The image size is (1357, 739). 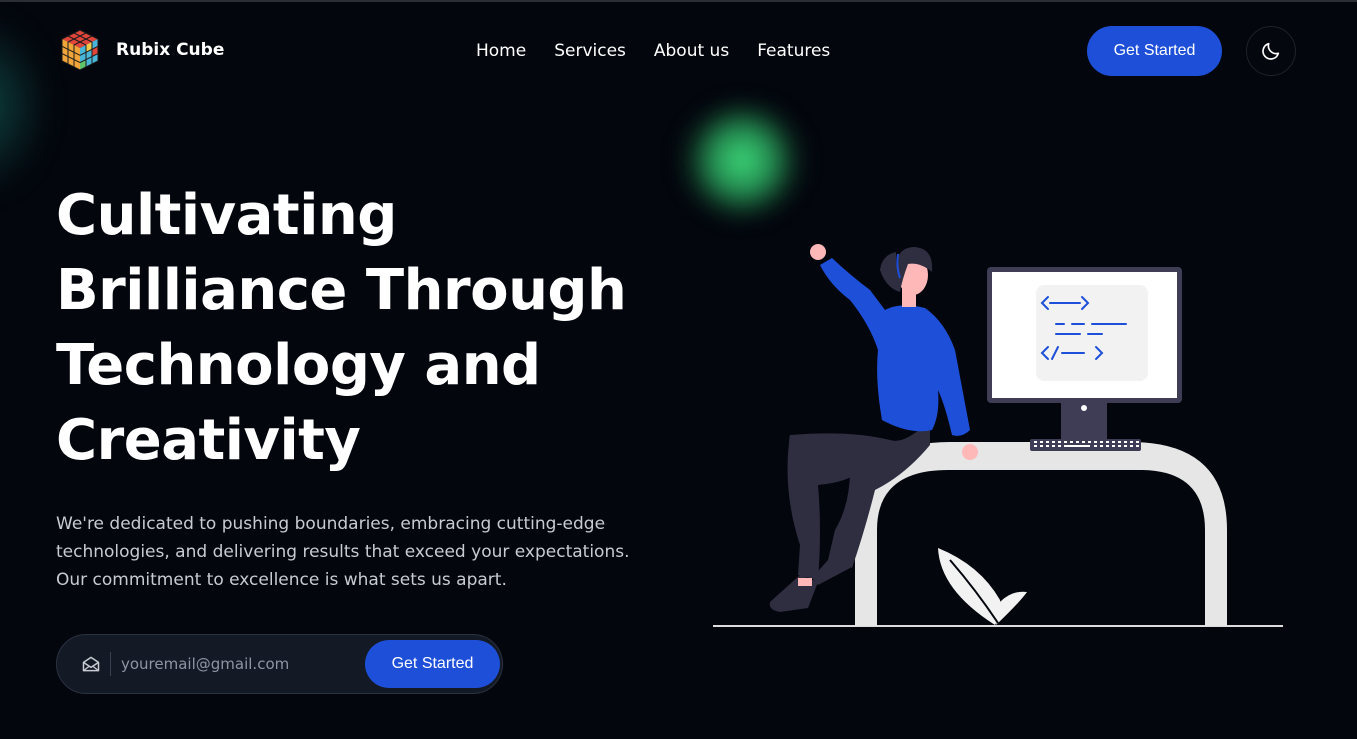 I want to click on header-get-started-button: Get Started, so click(x=1154, y=51).